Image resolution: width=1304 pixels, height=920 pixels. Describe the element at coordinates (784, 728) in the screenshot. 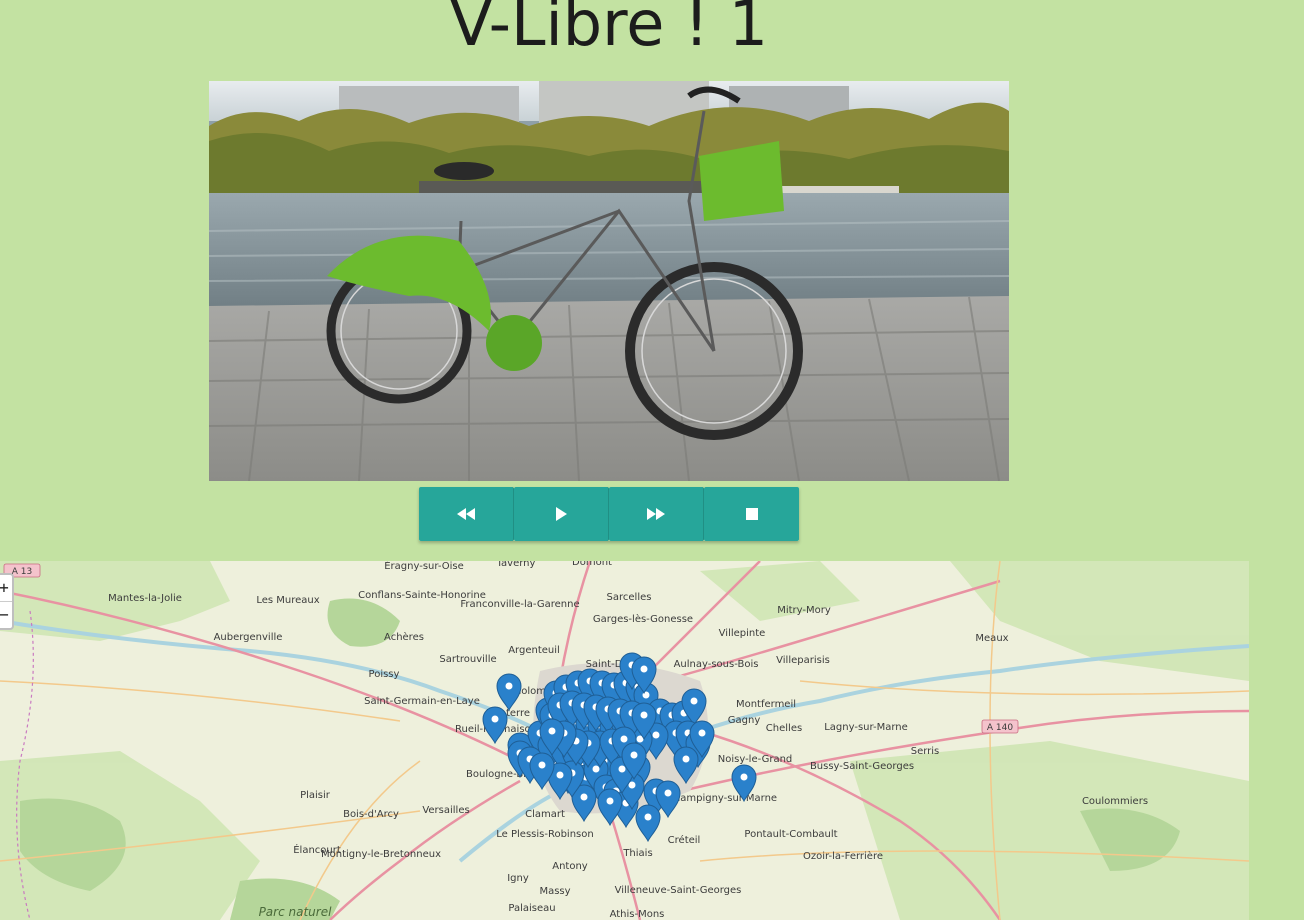

I see `map-place-label: Chelles` at that location.